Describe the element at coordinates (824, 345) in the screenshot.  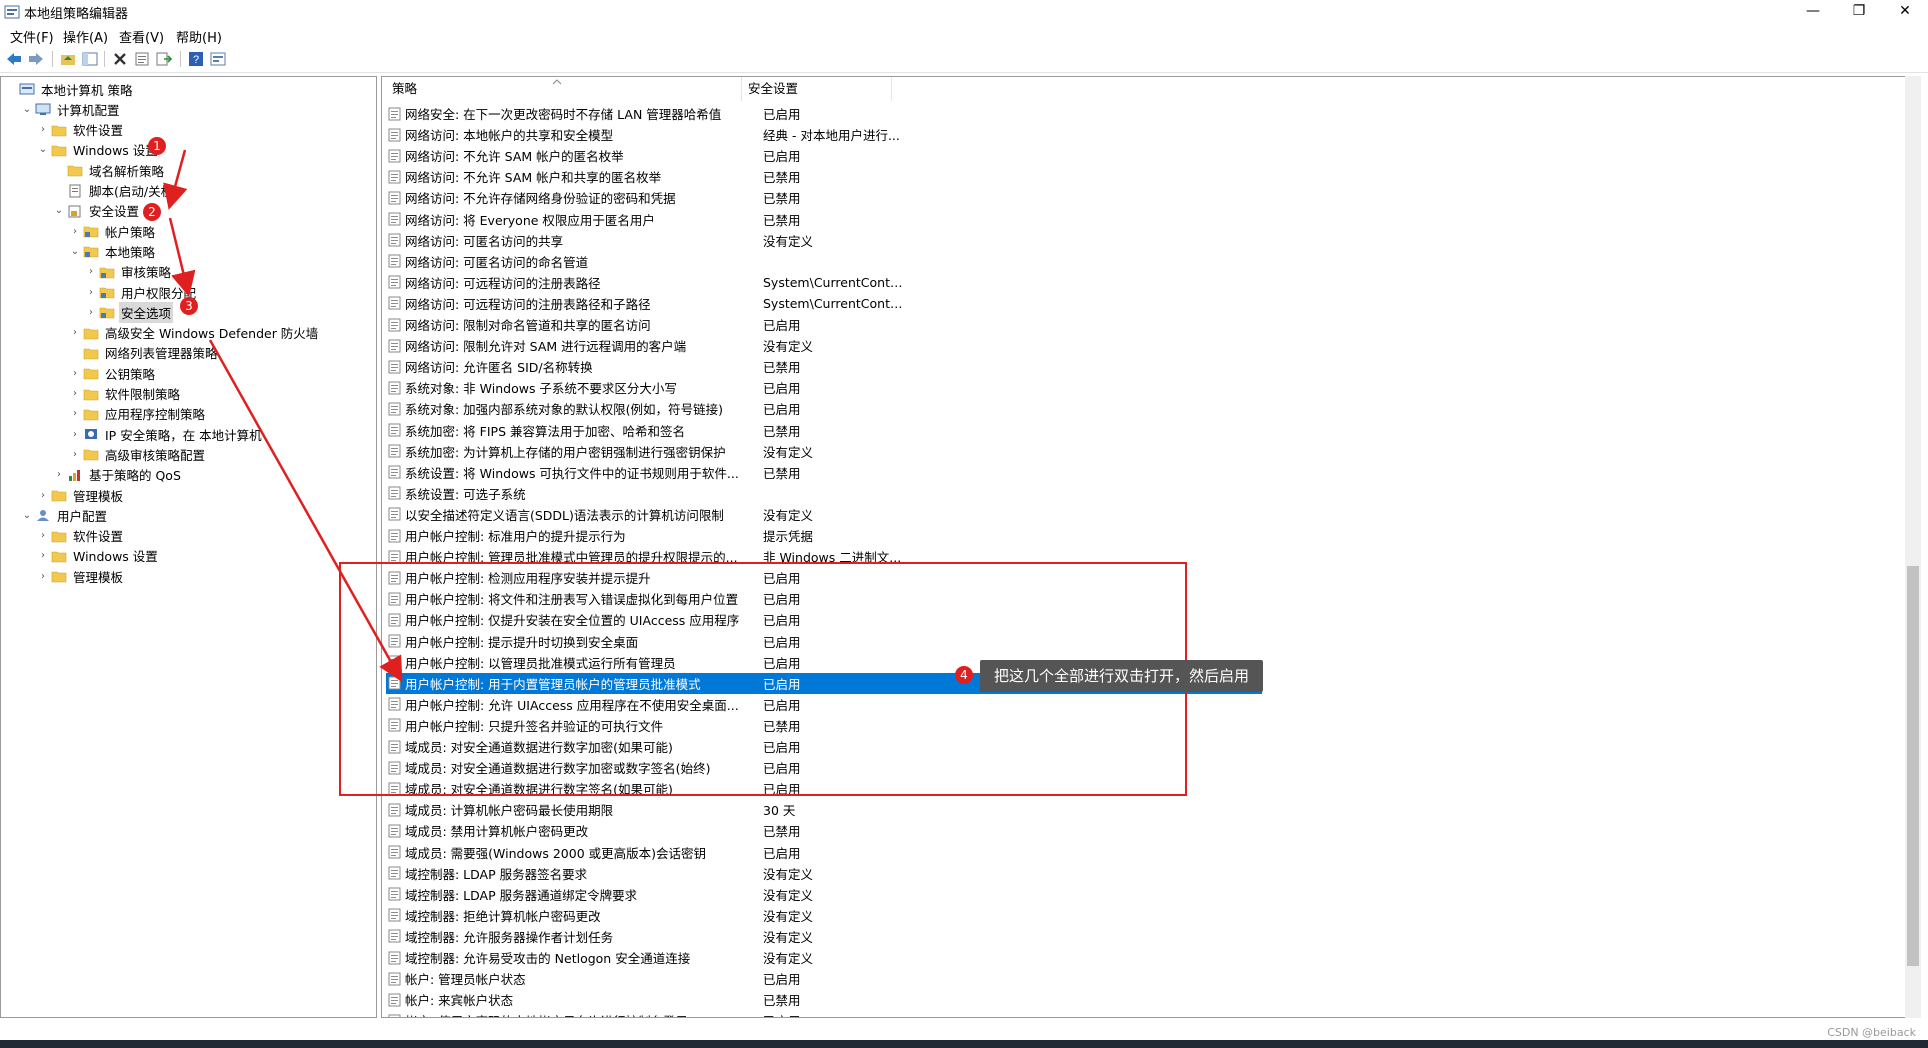
I see `policy-row: 网络访问: 限制允许对 SAM 进行远程调用的客户端 没有定义` at that location.